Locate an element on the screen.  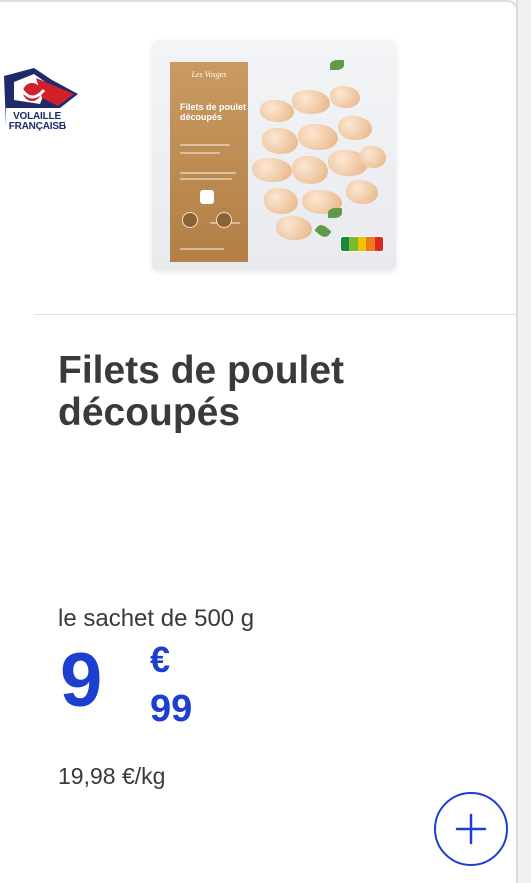
add-to-cart-button is located at coordinates (471, 829).